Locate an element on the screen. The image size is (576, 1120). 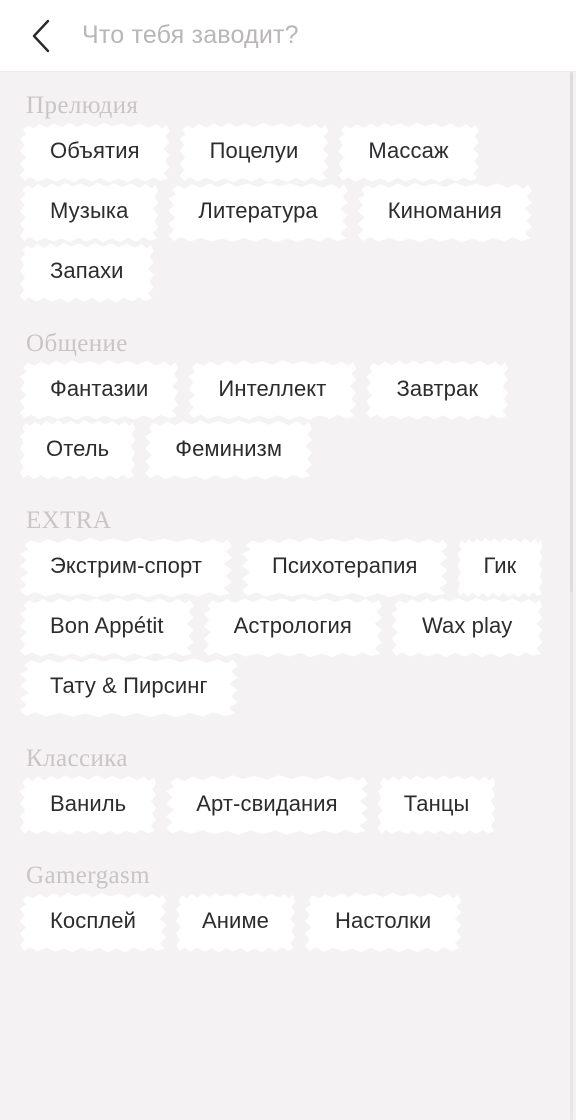
interest-chip-label: Объятия is located at coordinates (95, 150).